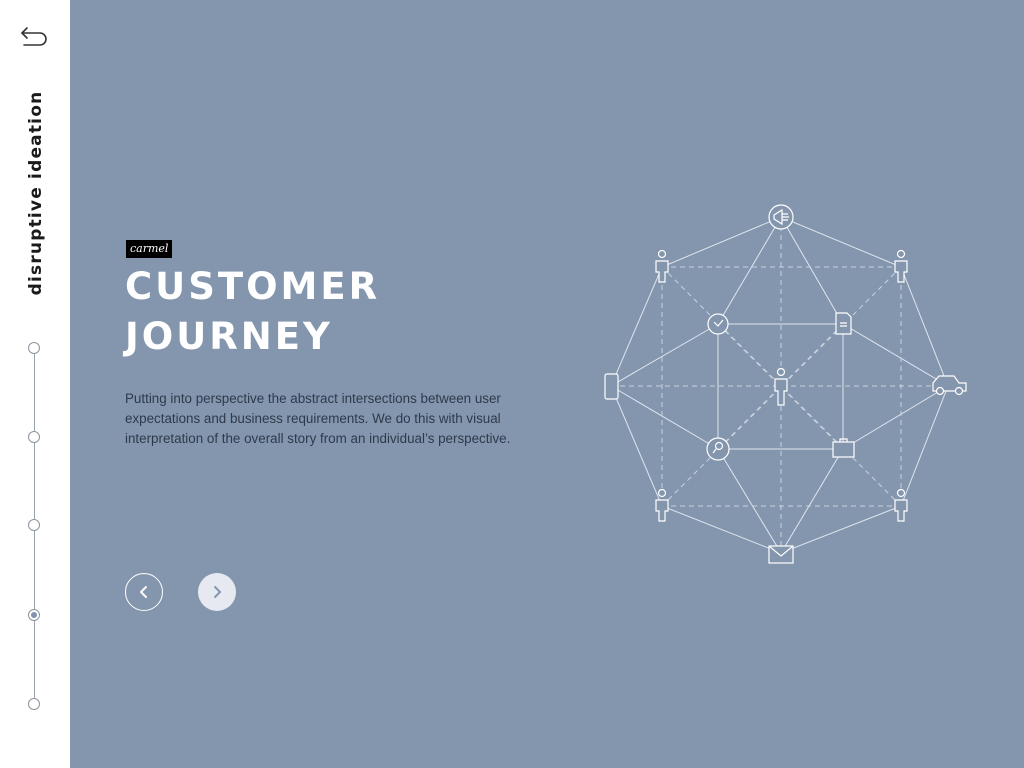 The width and height of the screenshot is (1024, 768). I want to click on chevron-left-icon, so click(143, 592).